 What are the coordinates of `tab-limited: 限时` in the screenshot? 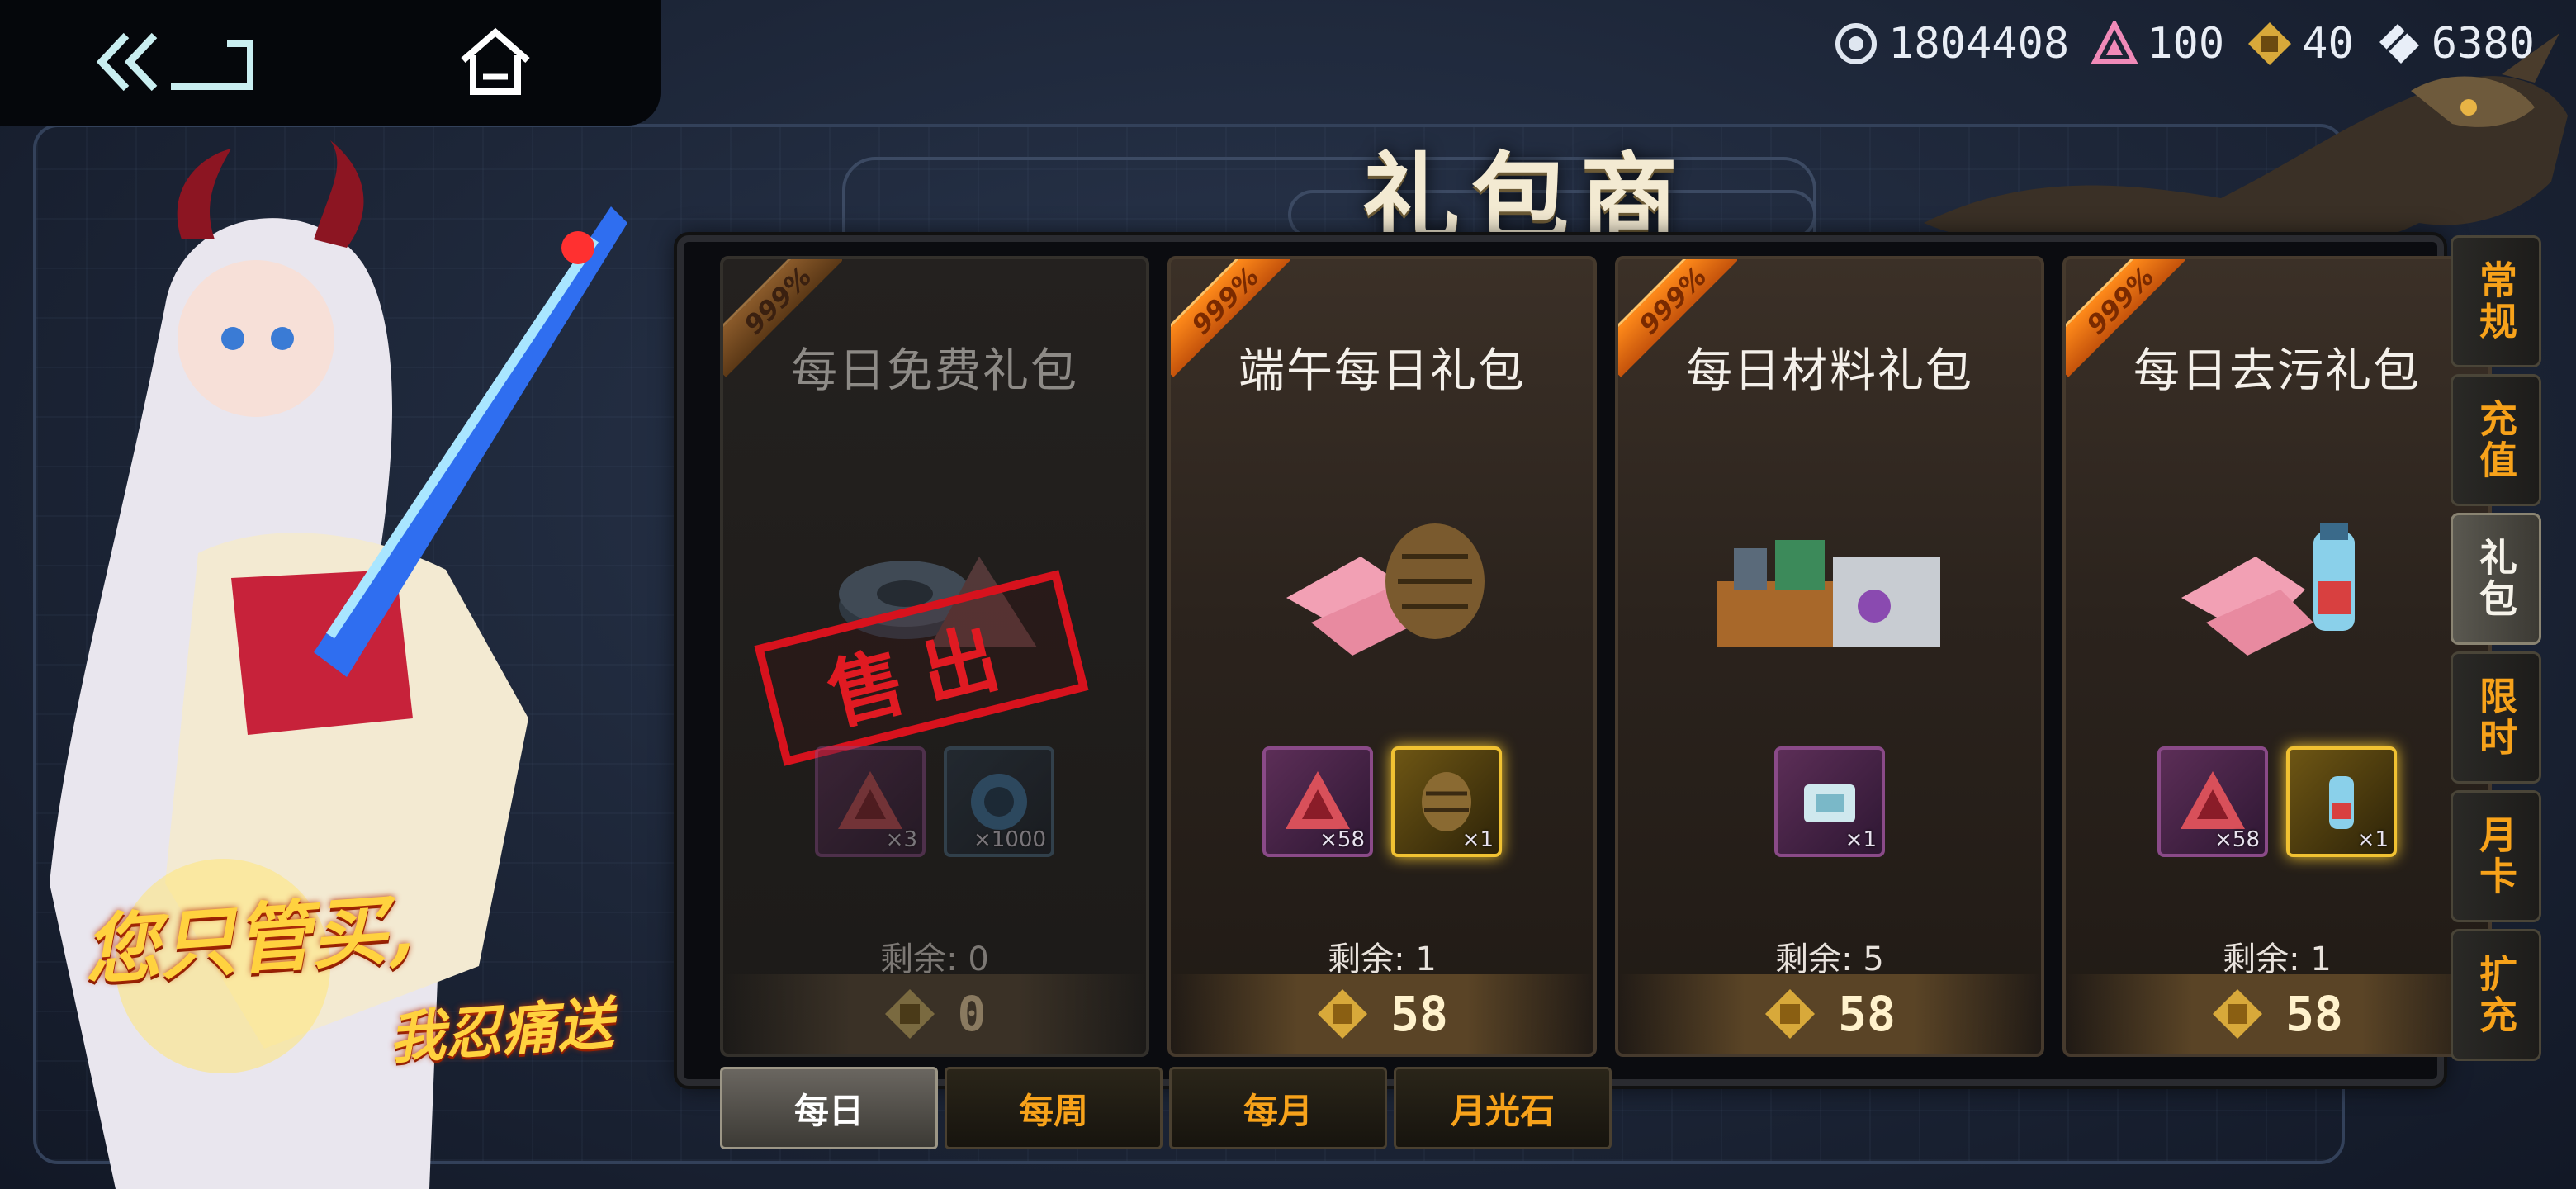 It's located at (2496, 717).